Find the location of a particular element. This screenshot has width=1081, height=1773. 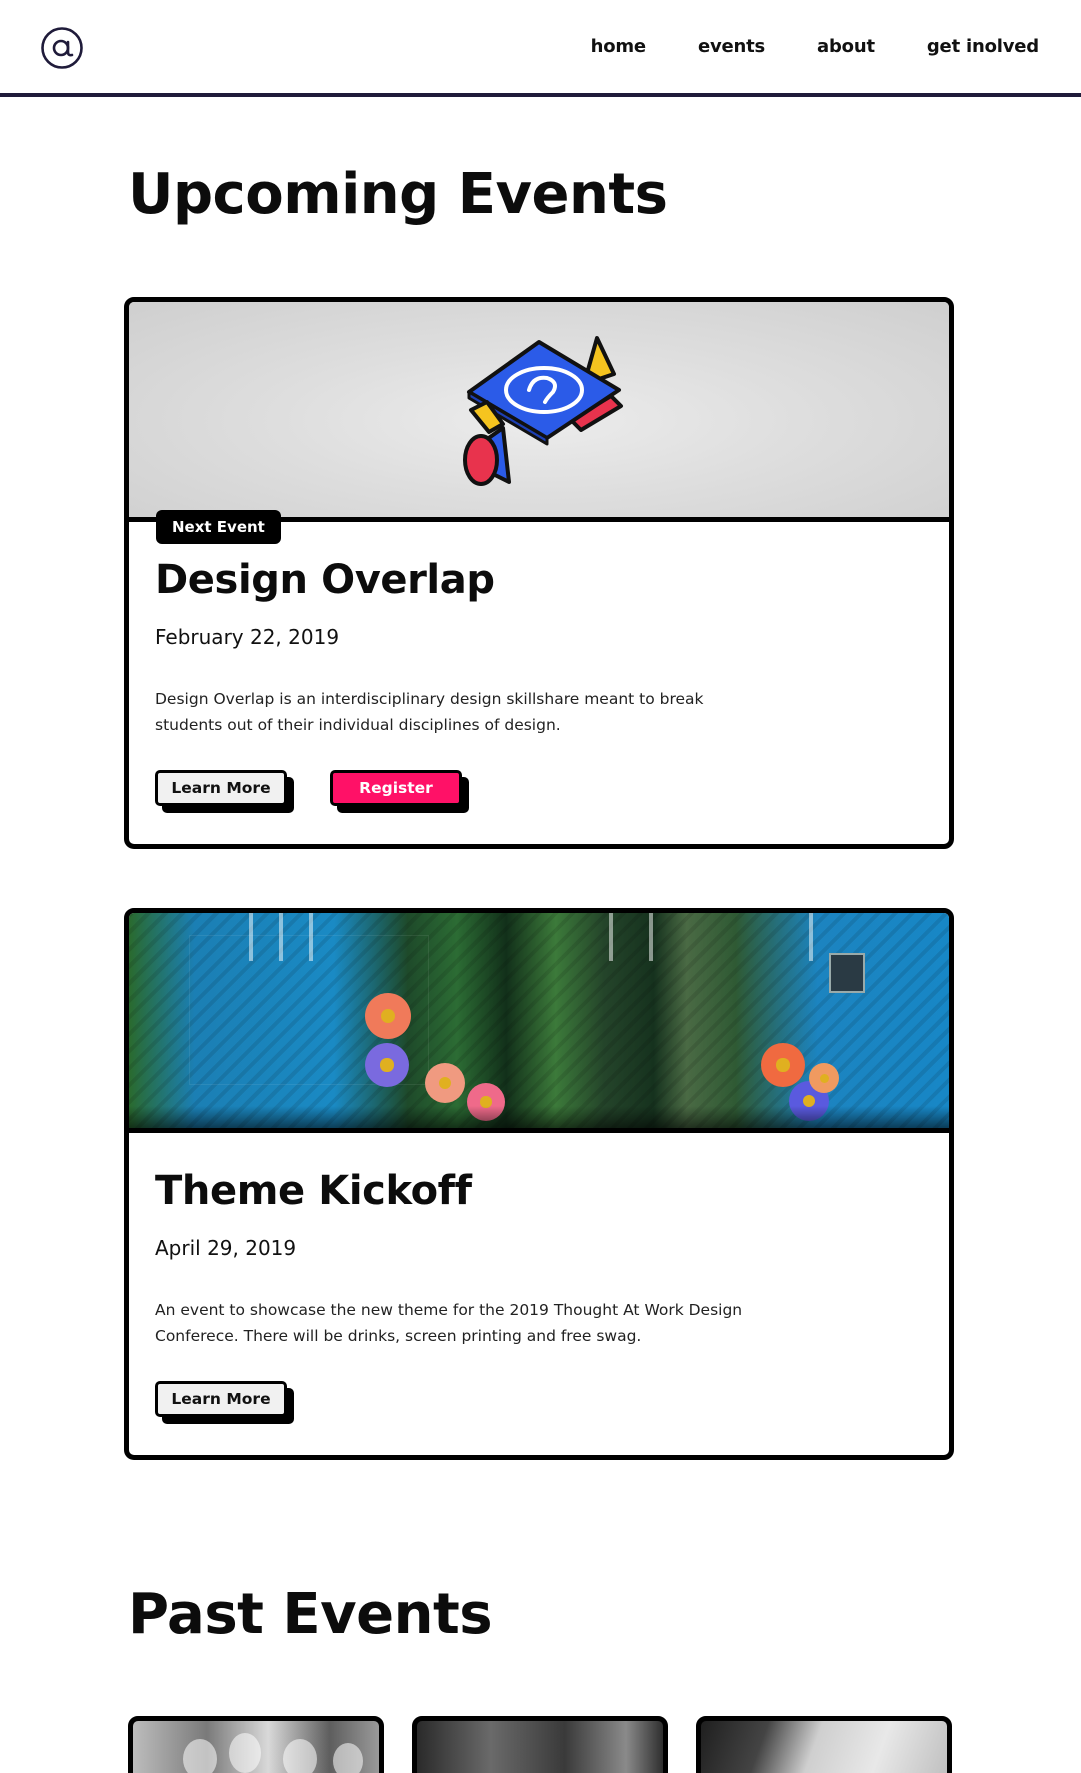

past-events-heading: Past Events is located at coordinates (310, 1614).